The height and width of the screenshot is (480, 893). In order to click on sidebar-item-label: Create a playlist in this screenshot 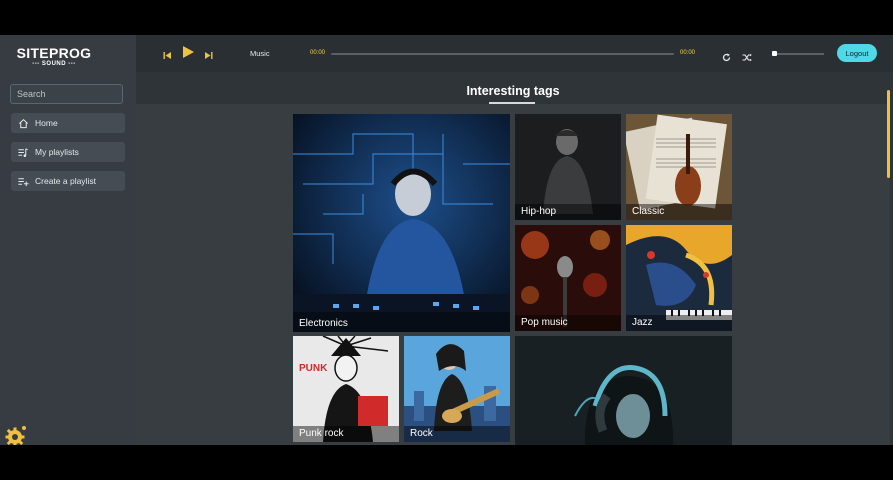, I will do `click(65, 181)`.